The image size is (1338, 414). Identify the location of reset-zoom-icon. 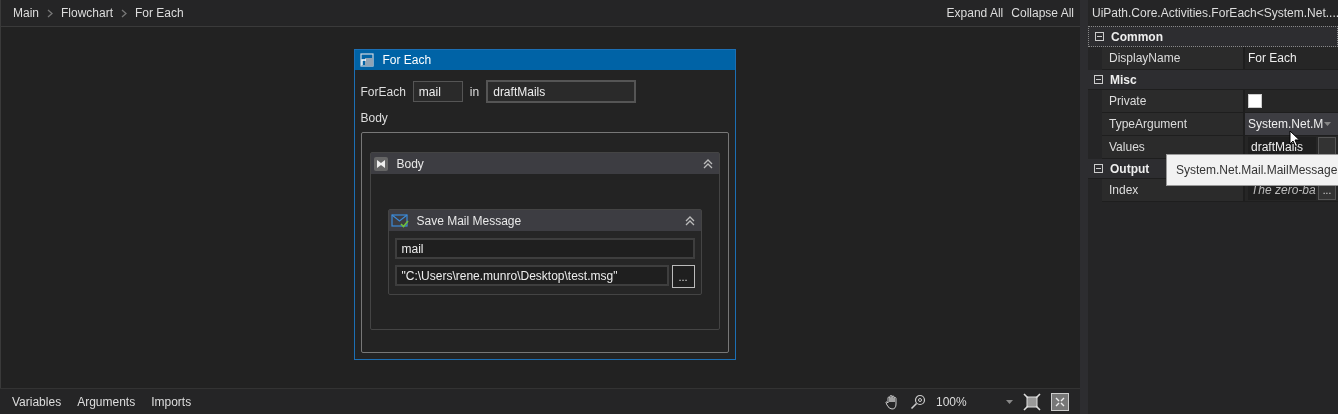
(1060, 401).